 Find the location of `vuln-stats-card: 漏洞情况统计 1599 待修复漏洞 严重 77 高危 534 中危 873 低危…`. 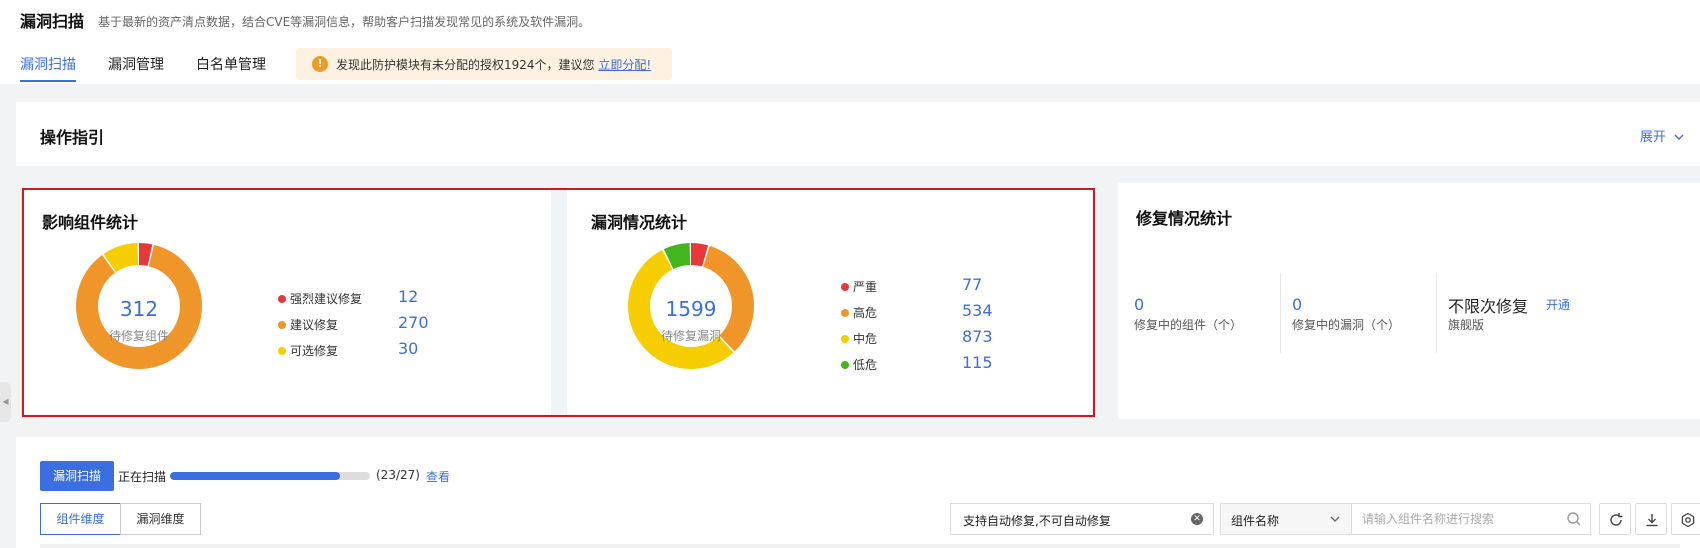

vuln-stats-card: 漏洞情况统计 1599 待修复漏洞 严重 77 高危 534 中危 873 低危… is located at coordinates (829, 302).